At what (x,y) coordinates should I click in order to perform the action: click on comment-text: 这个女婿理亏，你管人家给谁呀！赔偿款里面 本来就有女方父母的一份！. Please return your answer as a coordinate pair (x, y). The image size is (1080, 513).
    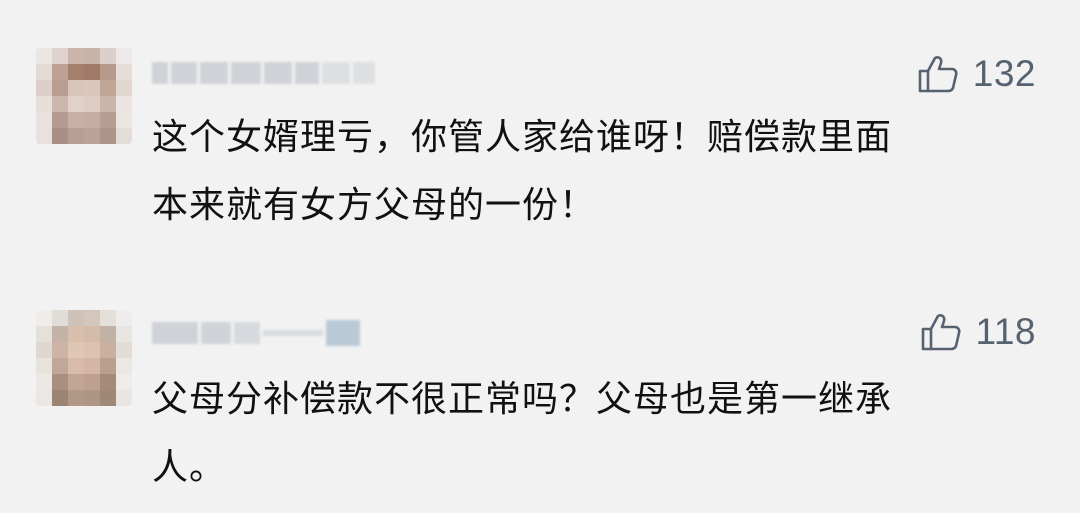
    Looking at the image, I should click on (522, 171).